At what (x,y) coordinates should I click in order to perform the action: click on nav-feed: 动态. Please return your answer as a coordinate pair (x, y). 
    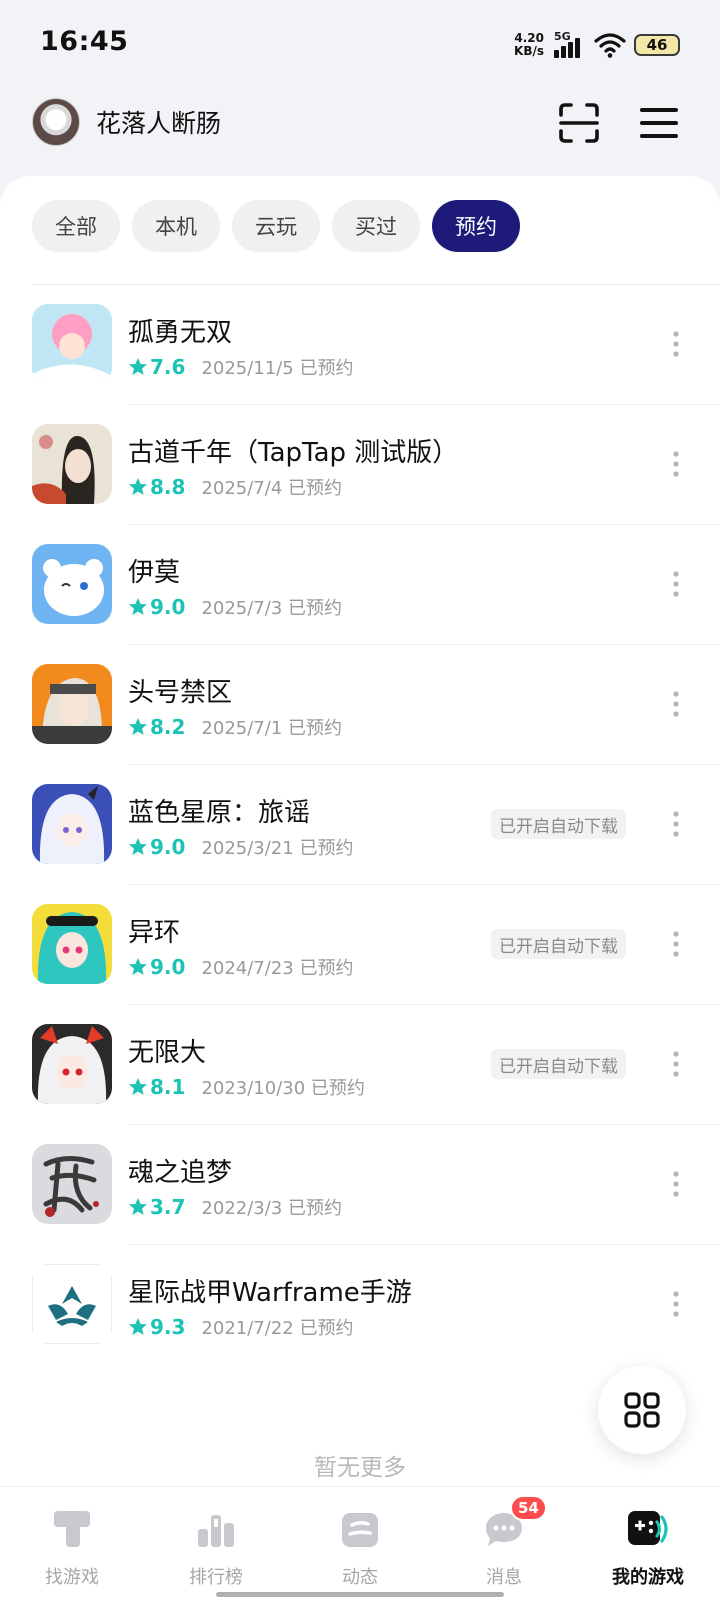
    Looking at the image, I should click on (360, 1543).